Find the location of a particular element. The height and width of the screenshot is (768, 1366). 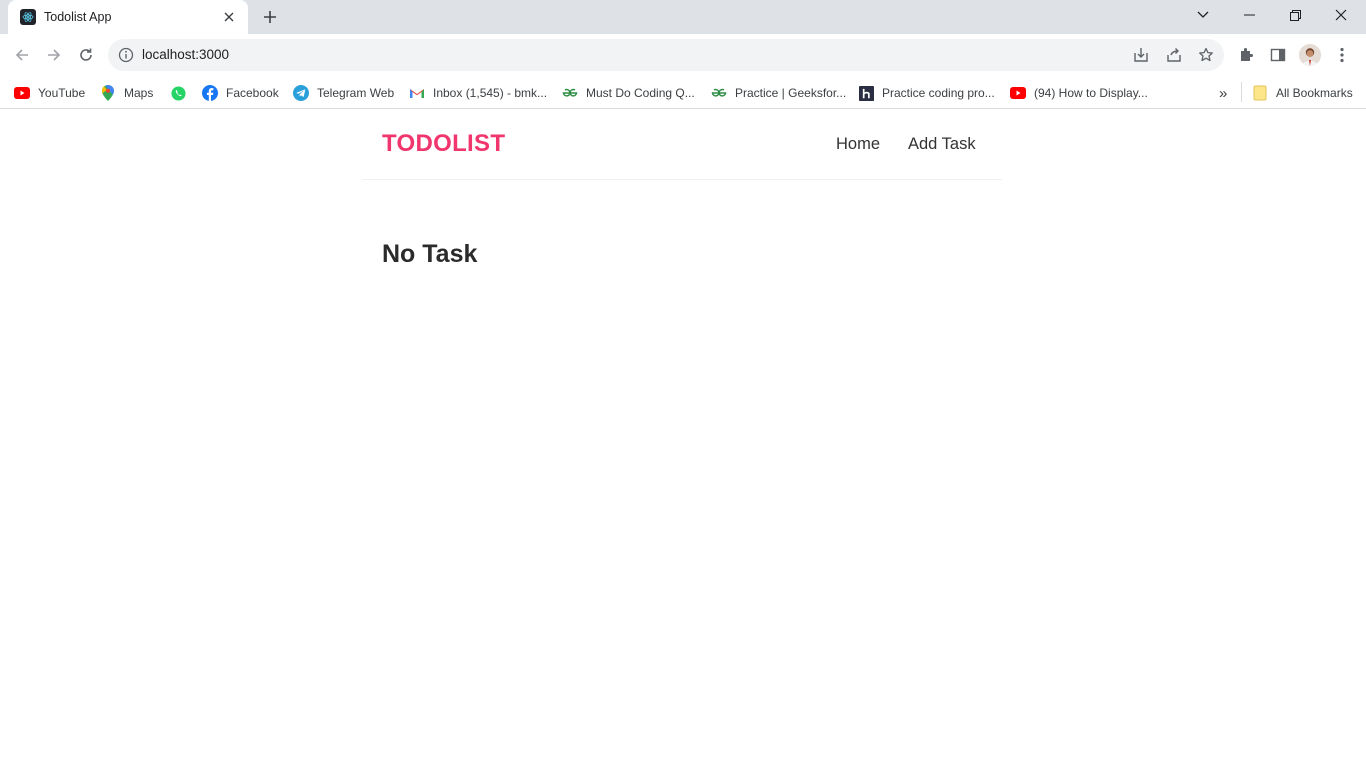

browser-toolbar: localhost:3000 is located at coordinates (683, 55).